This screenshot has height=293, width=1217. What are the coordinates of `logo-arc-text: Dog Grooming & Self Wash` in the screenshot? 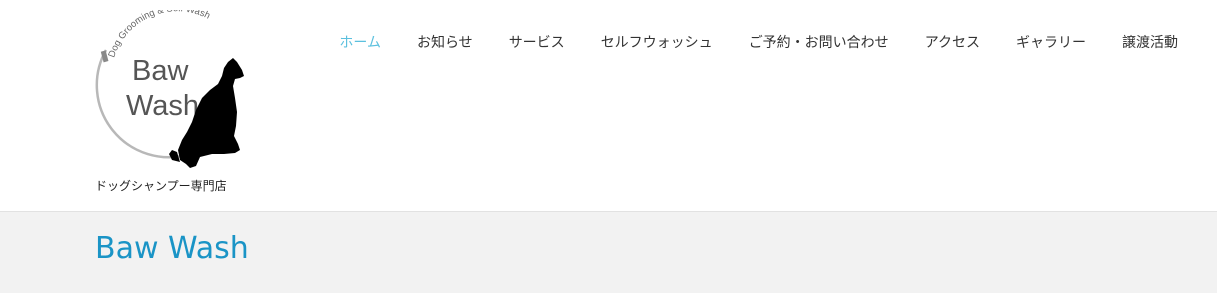 It's located at (158, 31).